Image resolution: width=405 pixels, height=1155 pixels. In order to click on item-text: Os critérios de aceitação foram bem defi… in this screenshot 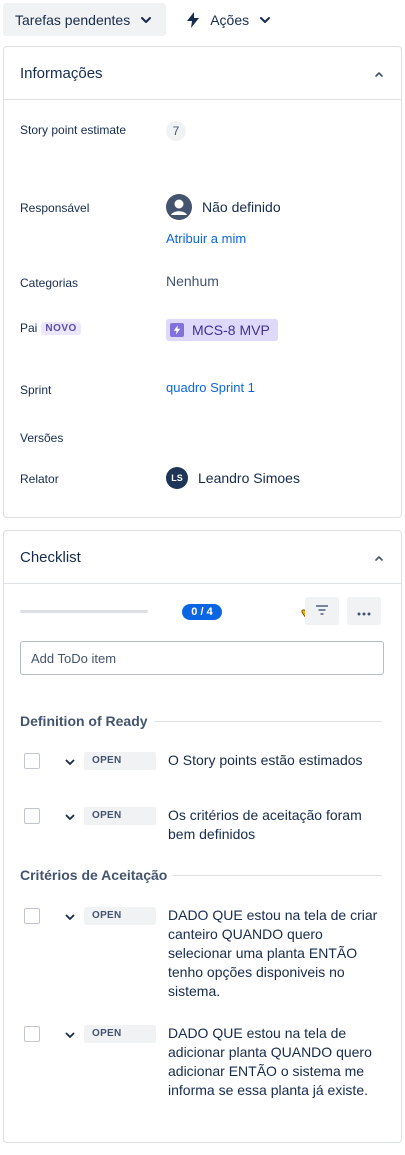, I will do `click(278, 825)`.